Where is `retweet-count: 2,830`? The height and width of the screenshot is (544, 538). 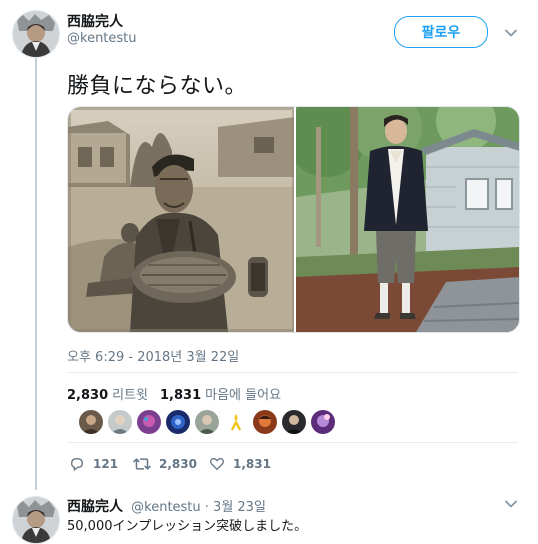
retweet-count: 2,830 is located at coordinates (88, 395).